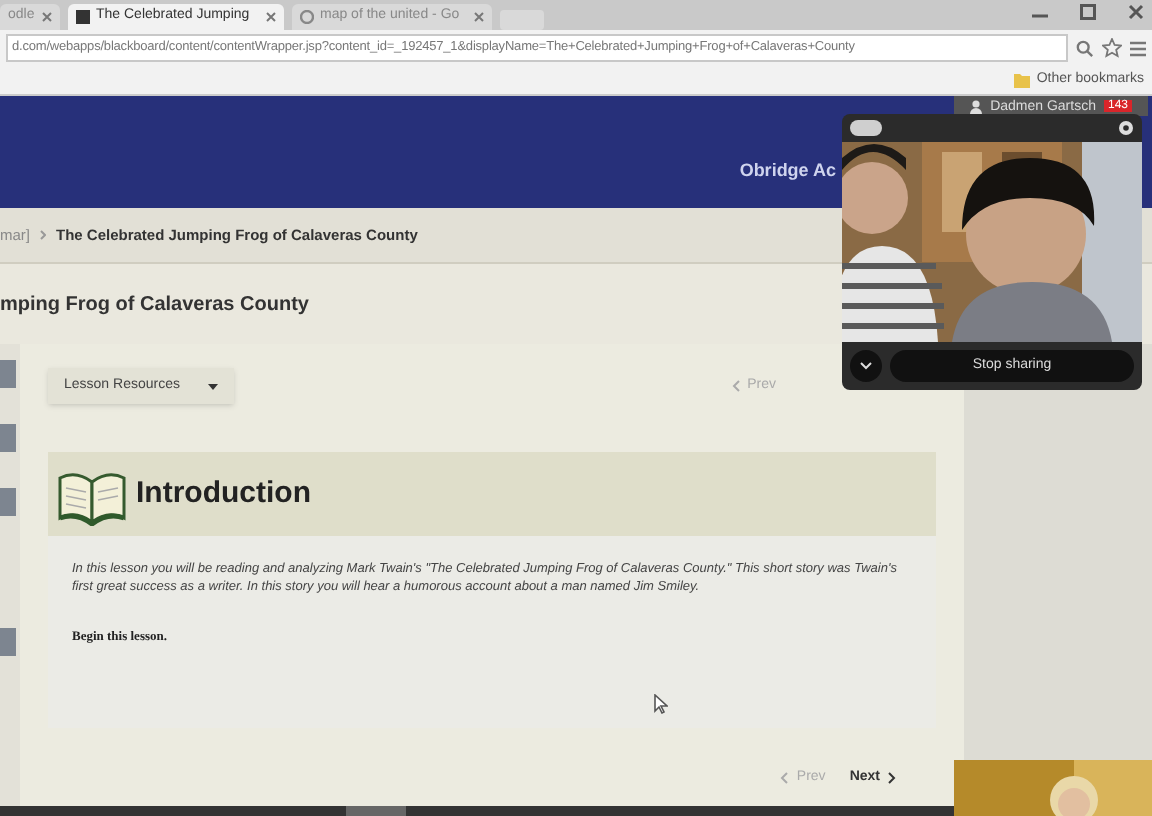  What do you see at coordinates (1138, 48) in the screenshot?
I see `menu-icon` at bounding box center [1138, 48].